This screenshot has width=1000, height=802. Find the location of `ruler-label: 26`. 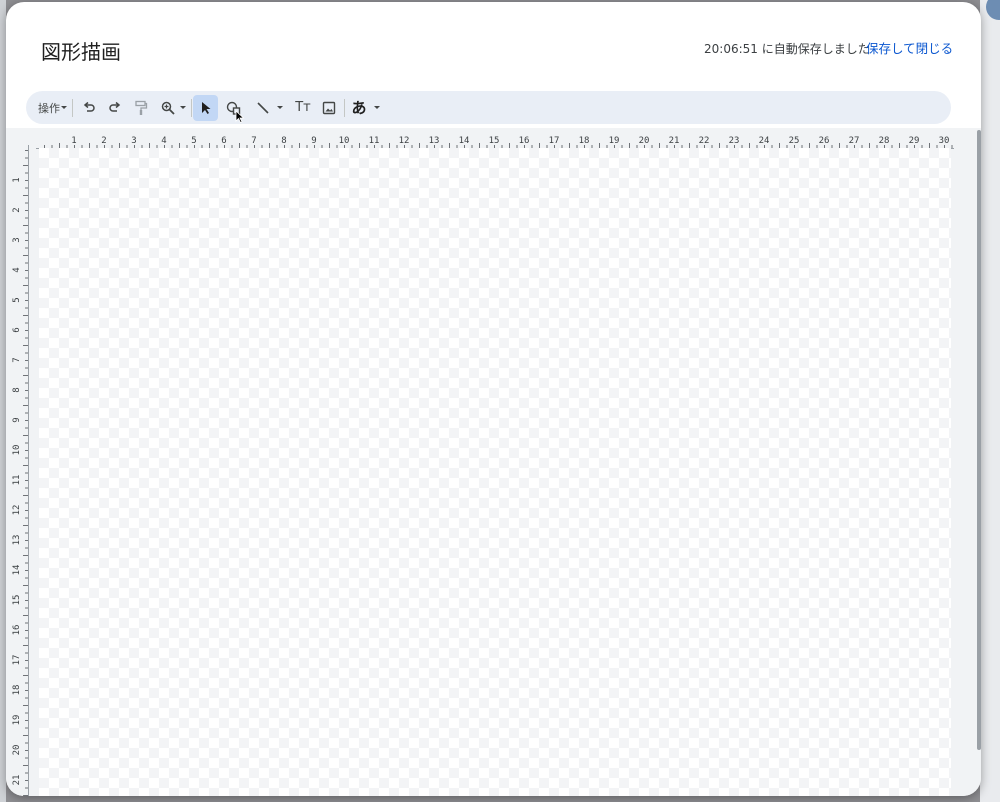

ruler-label: 26 is located at coordinates (824, 141).